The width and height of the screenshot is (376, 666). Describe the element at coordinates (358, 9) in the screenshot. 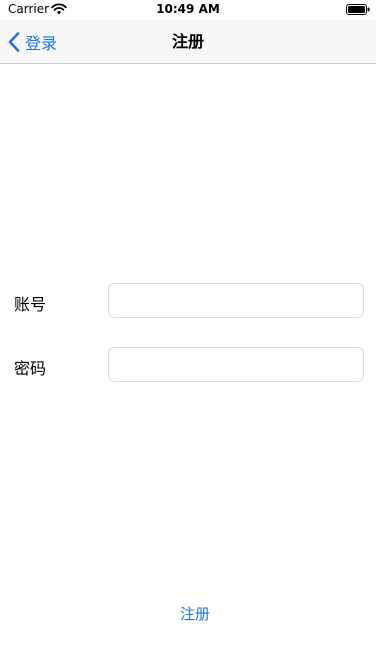

I see `battery-icon` at that location.